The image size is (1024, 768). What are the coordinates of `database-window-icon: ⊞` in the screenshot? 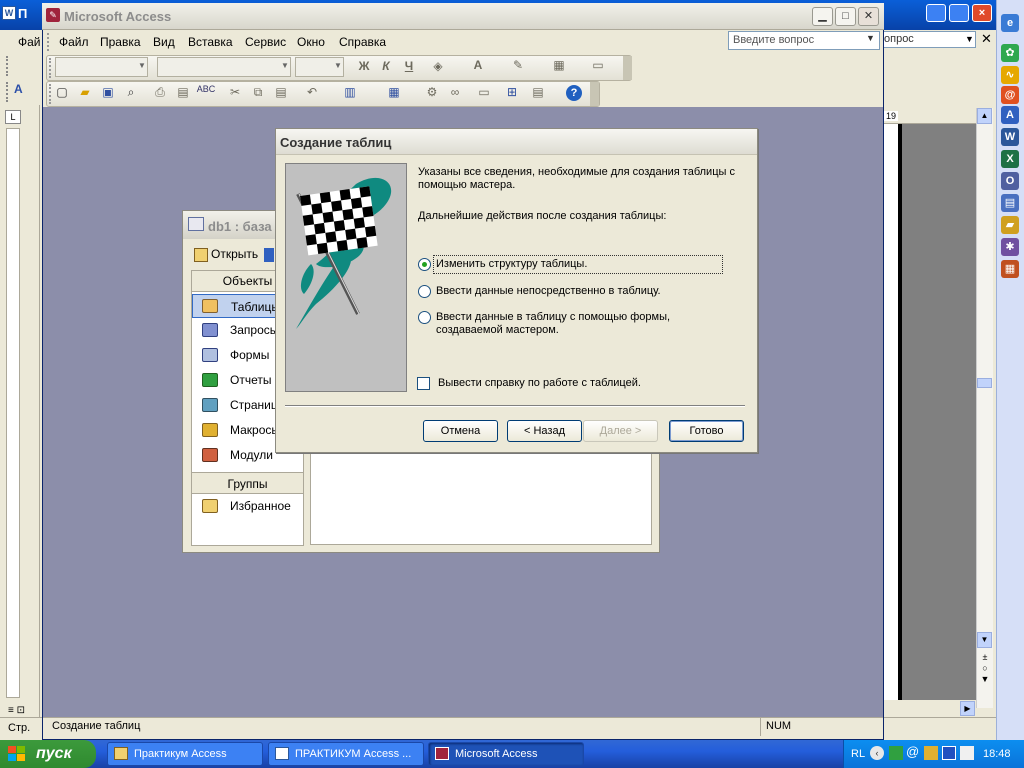 It's located at (512, 92).